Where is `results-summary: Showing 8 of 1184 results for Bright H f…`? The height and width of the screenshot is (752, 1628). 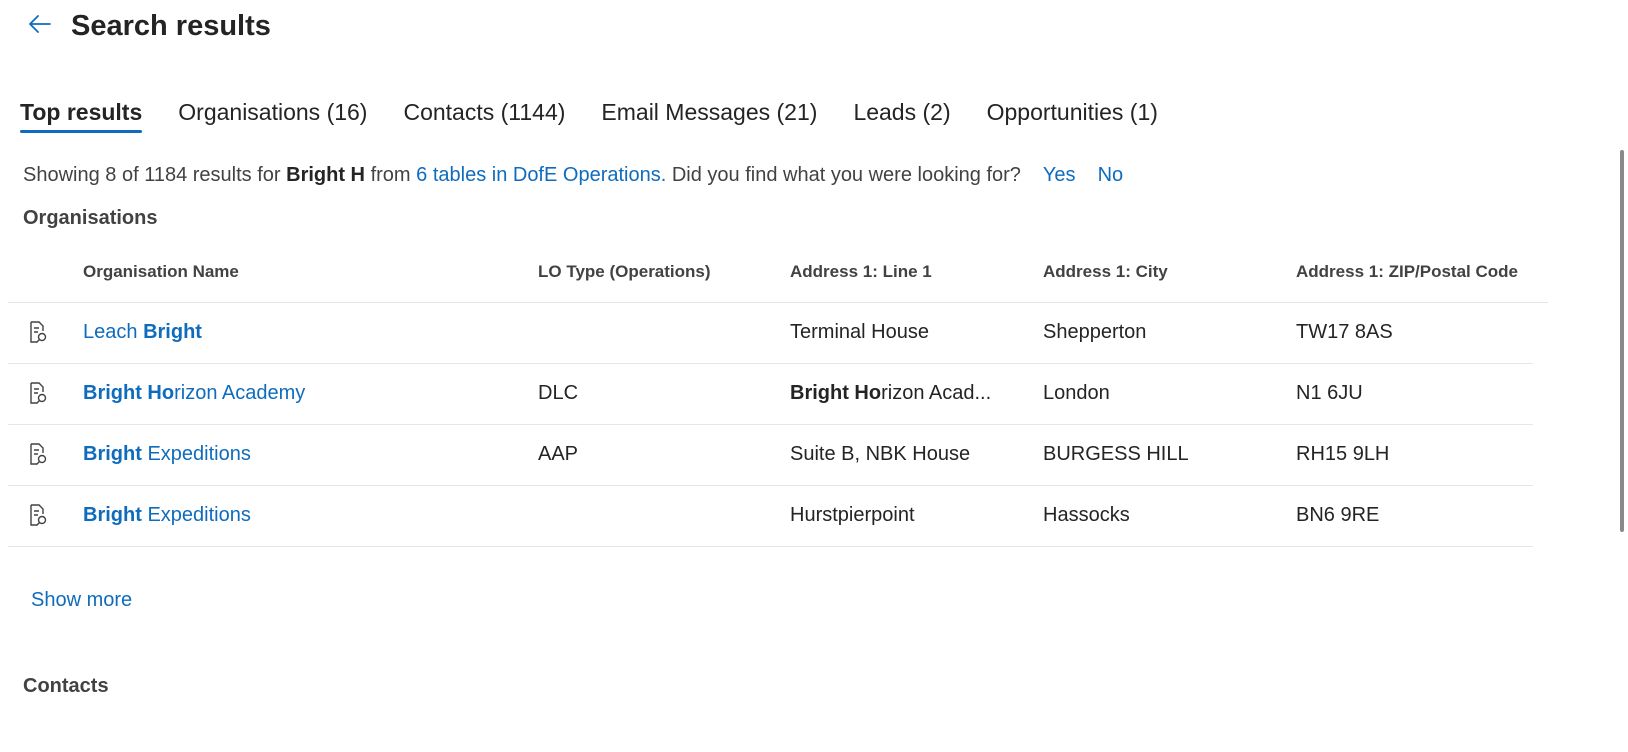 results-summary: Showing 8 of 1184 results for Bright H f… is located at coordinates (573, 175).